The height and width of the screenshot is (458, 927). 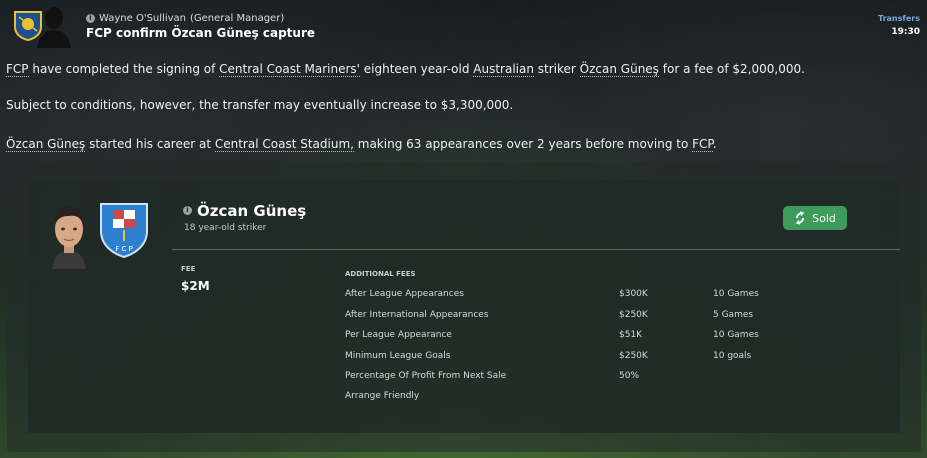 I want to click on message-category-link: Transfers, so click(x=899, y=18).